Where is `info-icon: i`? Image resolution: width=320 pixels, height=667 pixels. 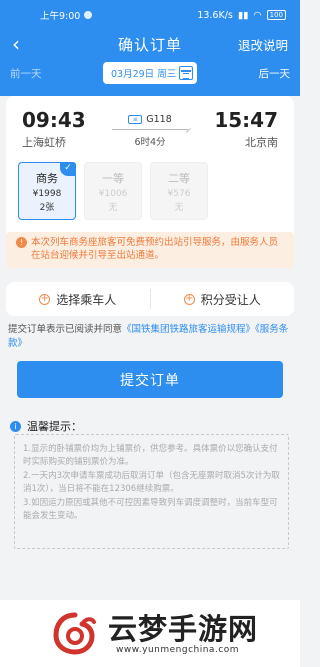
info-icon: i is located at coordinates (15, 426).